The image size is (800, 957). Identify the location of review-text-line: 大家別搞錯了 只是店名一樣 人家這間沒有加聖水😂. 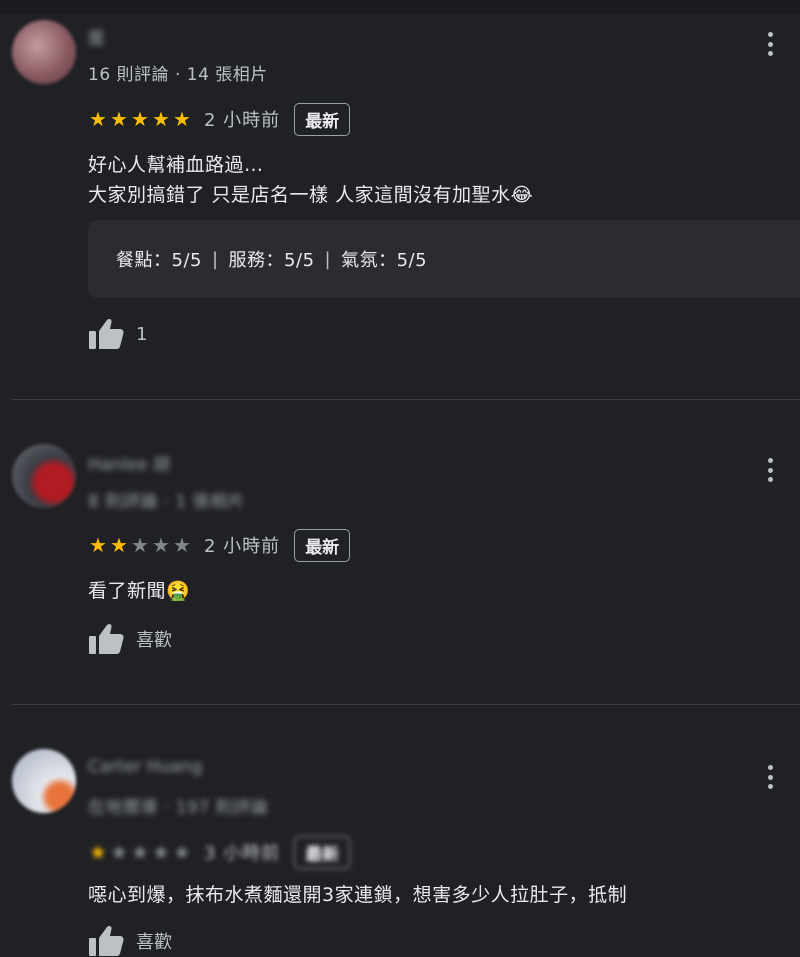
(311, 195).